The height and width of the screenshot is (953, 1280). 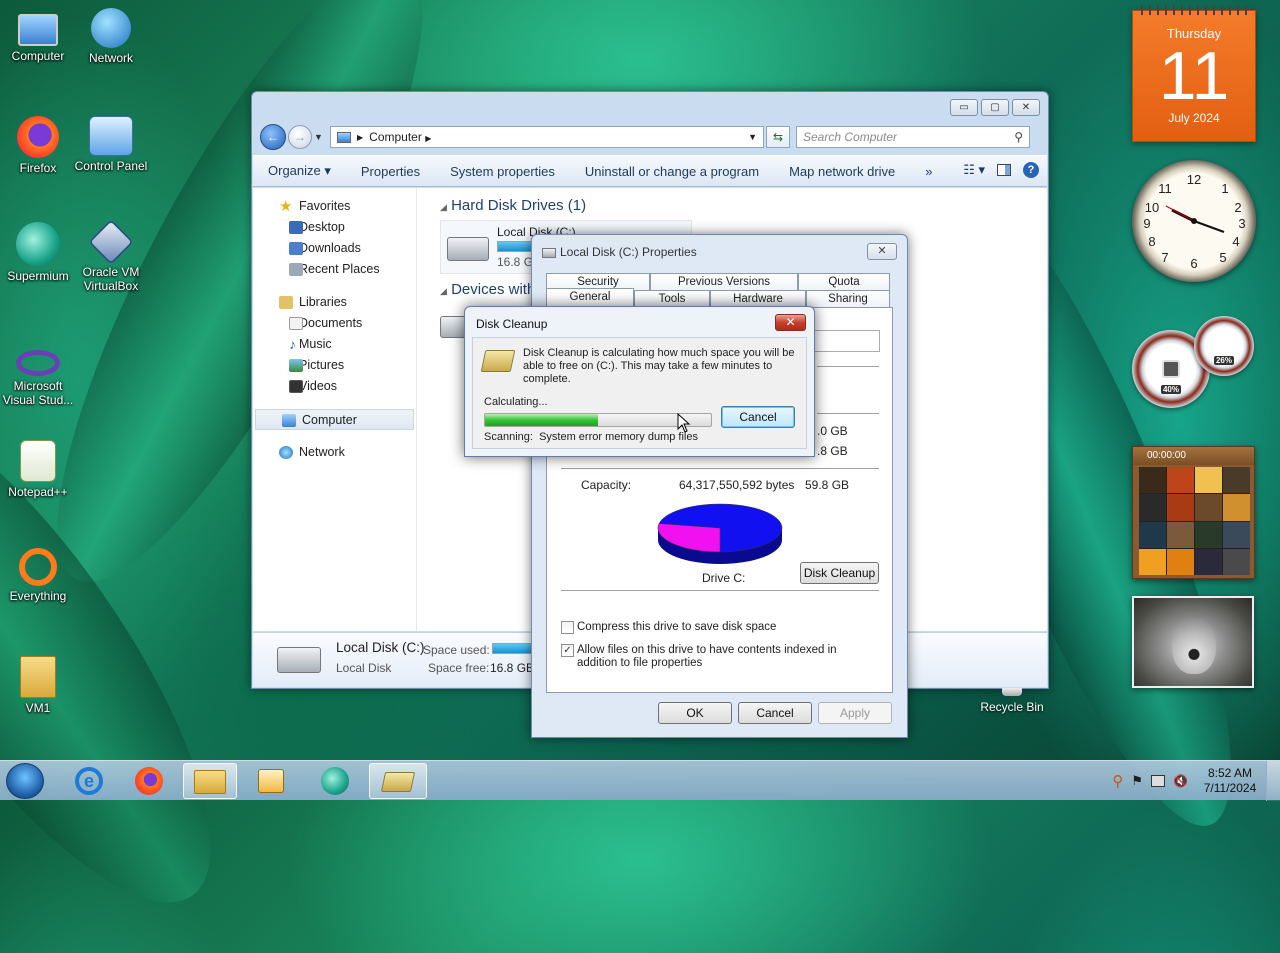 What do you see at coordinates (590, 298) in the screenshot?
I see `tab-general: General` at bounding box center [590, 298].